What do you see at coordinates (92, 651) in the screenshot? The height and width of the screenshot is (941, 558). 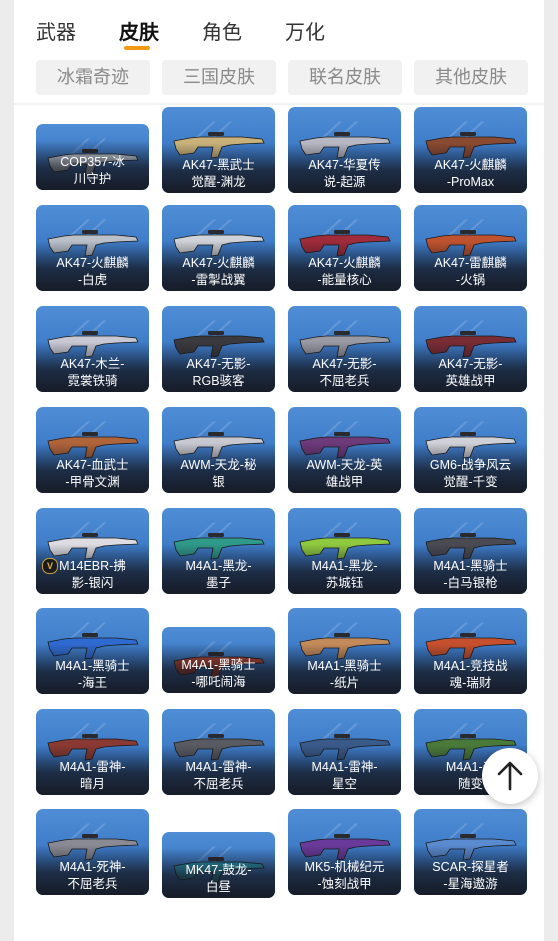 I see `skin-card: ⟋⟋ M4A1-黑骑士 -海王` at bounding box center [92, 651].